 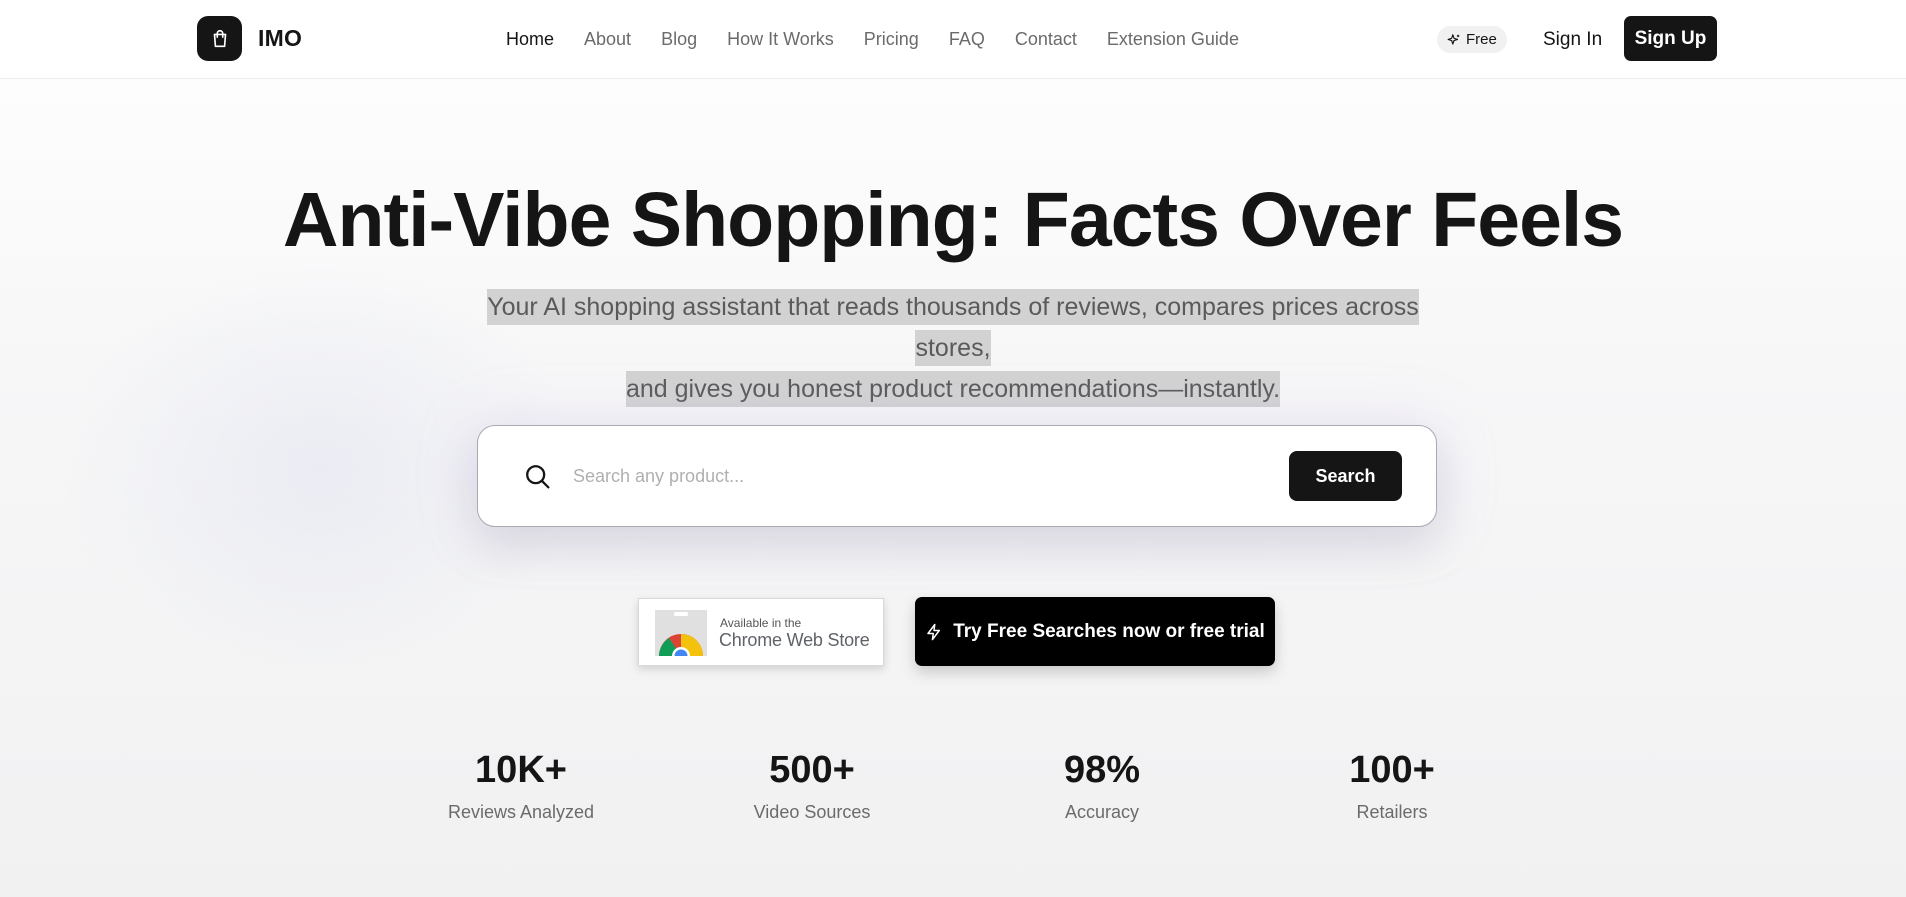 I want to click on stat-retailers: 100+ Retailers, so click(x=1392, y=784).